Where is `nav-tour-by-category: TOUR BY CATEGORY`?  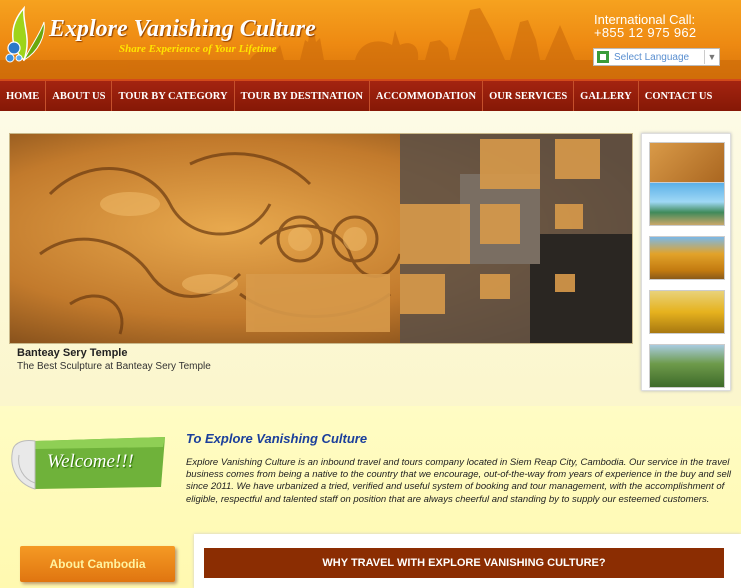
nav-tour-by-category: TOUR BY CATEGORY is located at coordinates (173, 96).